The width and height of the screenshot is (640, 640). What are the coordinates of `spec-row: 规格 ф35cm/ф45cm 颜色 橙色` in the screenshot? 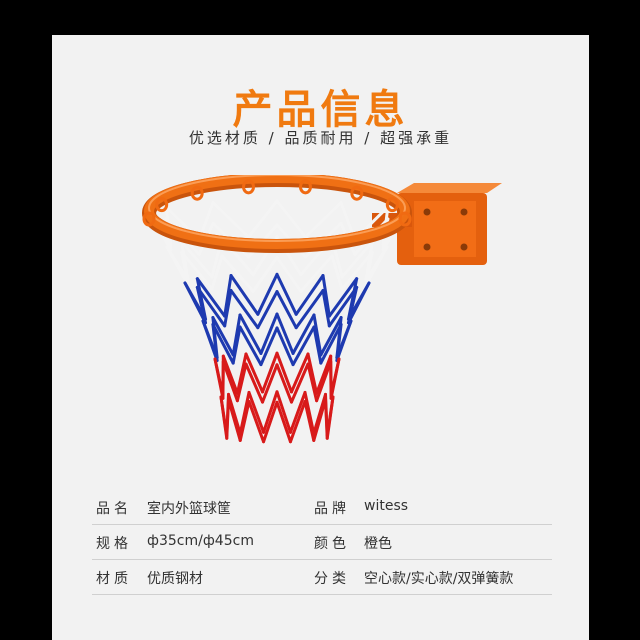 It's located at (322, 542).